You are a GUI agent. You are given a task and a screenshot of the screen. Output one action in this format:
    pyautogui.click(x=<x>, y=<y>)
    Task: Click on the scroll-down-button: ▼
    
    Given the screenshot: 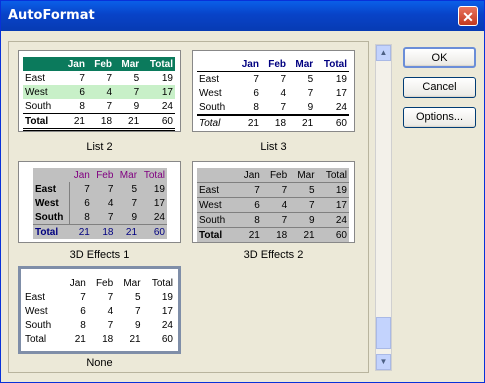 What is the action you would take?
    pyautogui.click(x=383, y=362)
    